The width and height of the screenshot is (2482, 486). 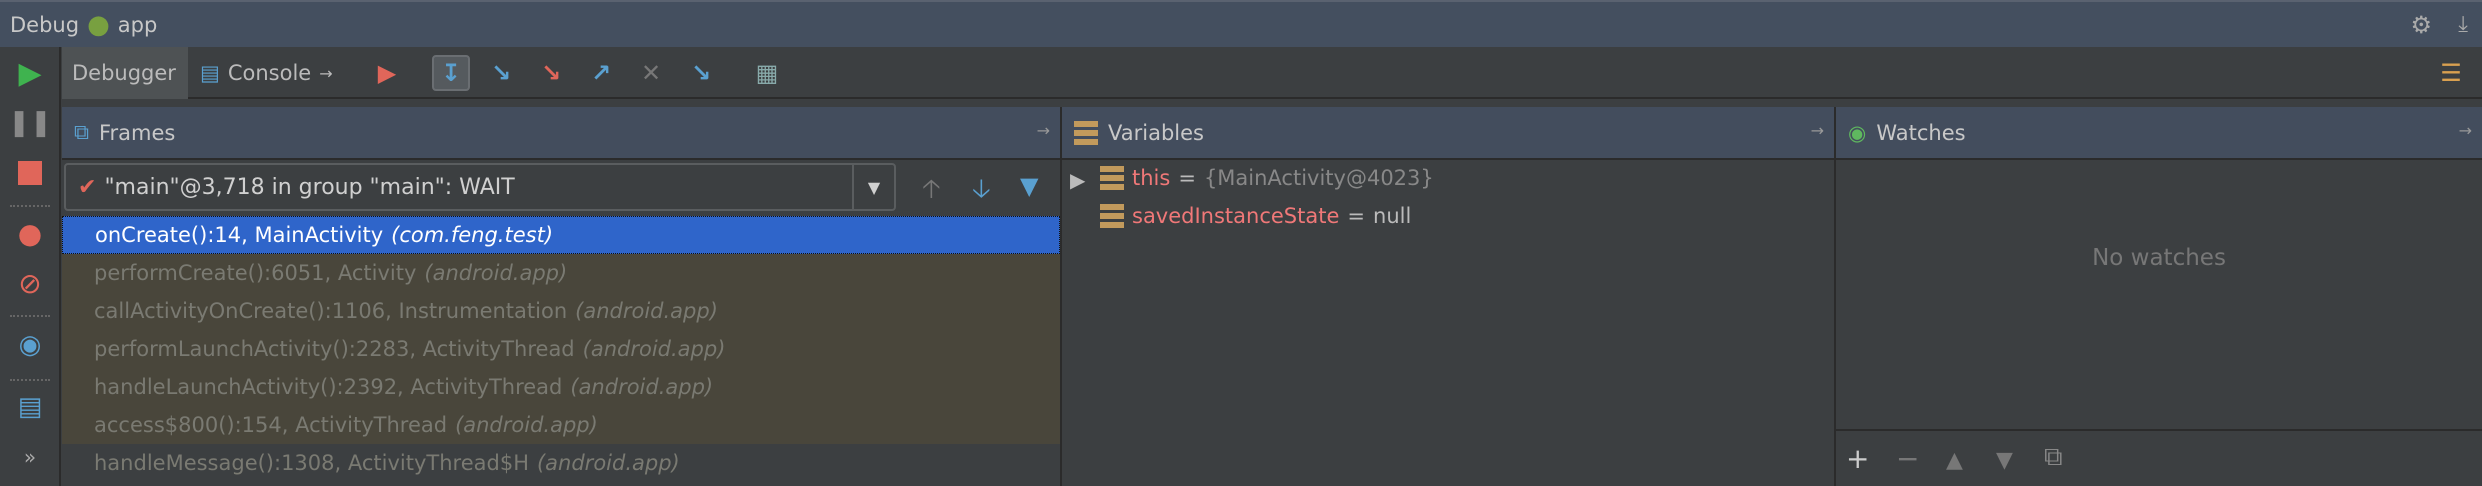 What do you see at coordinates (1921, 132) in the screenshot?
I see `watches-title: Watches` at bounding box center [1921, 132].